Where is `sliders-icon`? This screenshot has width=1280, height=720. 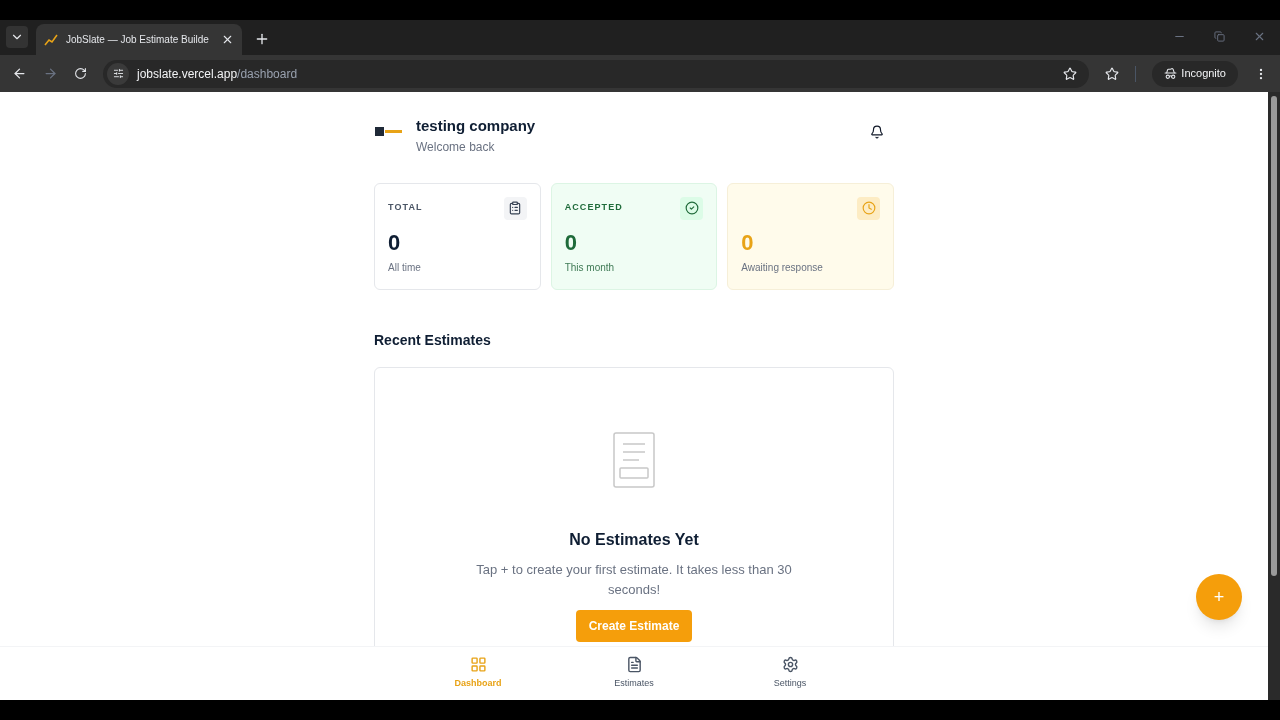
sliders-icon is located at coordinates (118, 73).